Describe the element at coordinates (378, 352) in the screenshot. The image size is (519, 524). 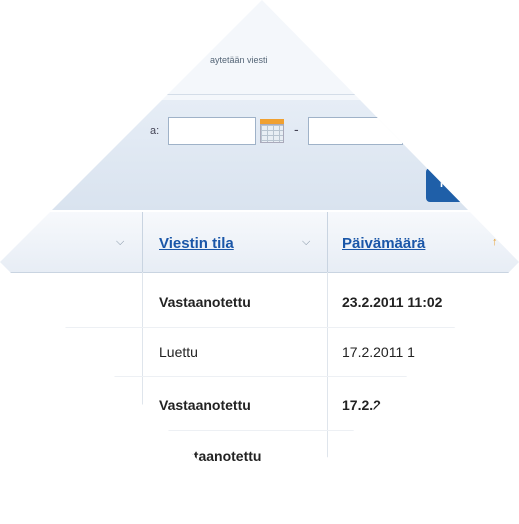
I see `cell-date: 17.2.2011 1` at that location.